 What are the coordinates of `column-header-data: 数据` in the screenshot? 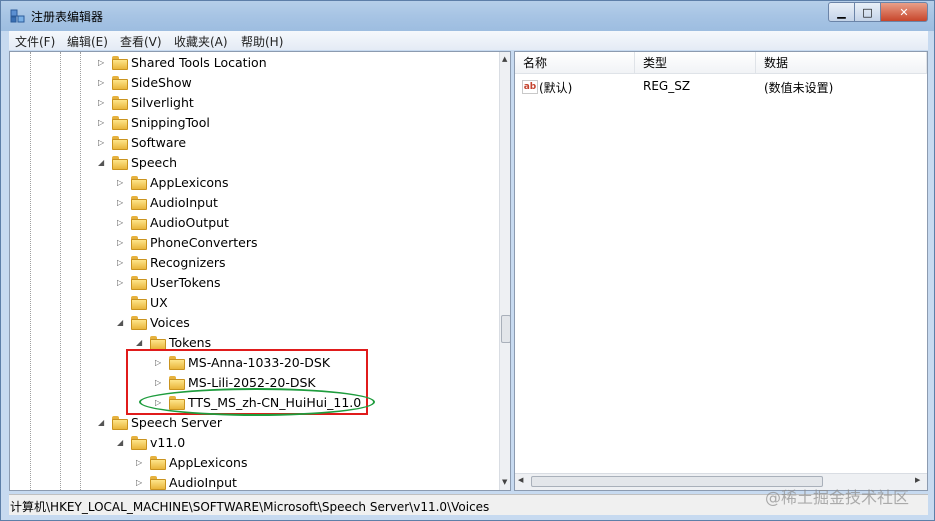 It's located at (841, 63).